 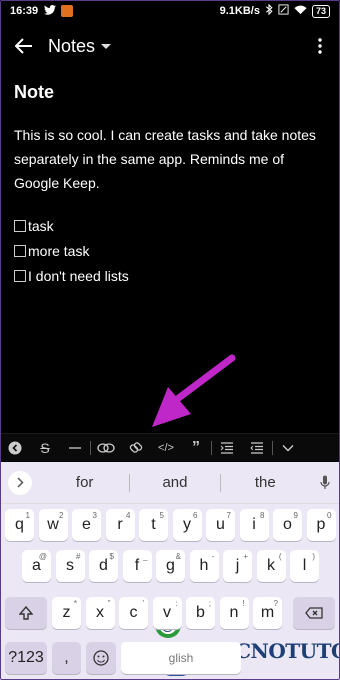 I want to click on key-g: g &, so click(x=170, y=566).